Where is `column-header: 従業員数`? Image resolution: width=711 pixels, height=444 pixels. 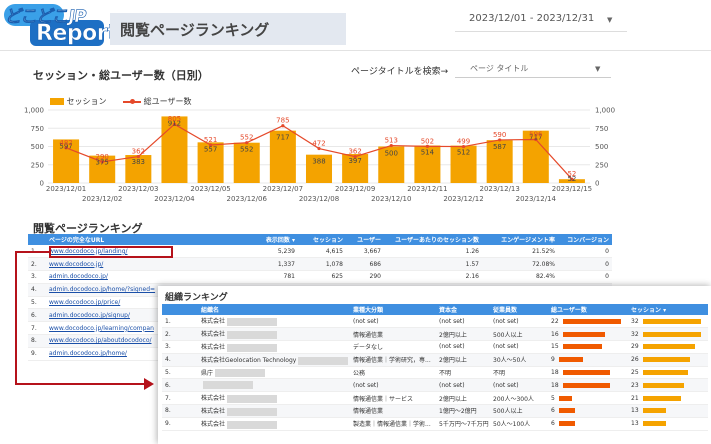
column-header: 従業員数 is located at coordinates (519, 309).